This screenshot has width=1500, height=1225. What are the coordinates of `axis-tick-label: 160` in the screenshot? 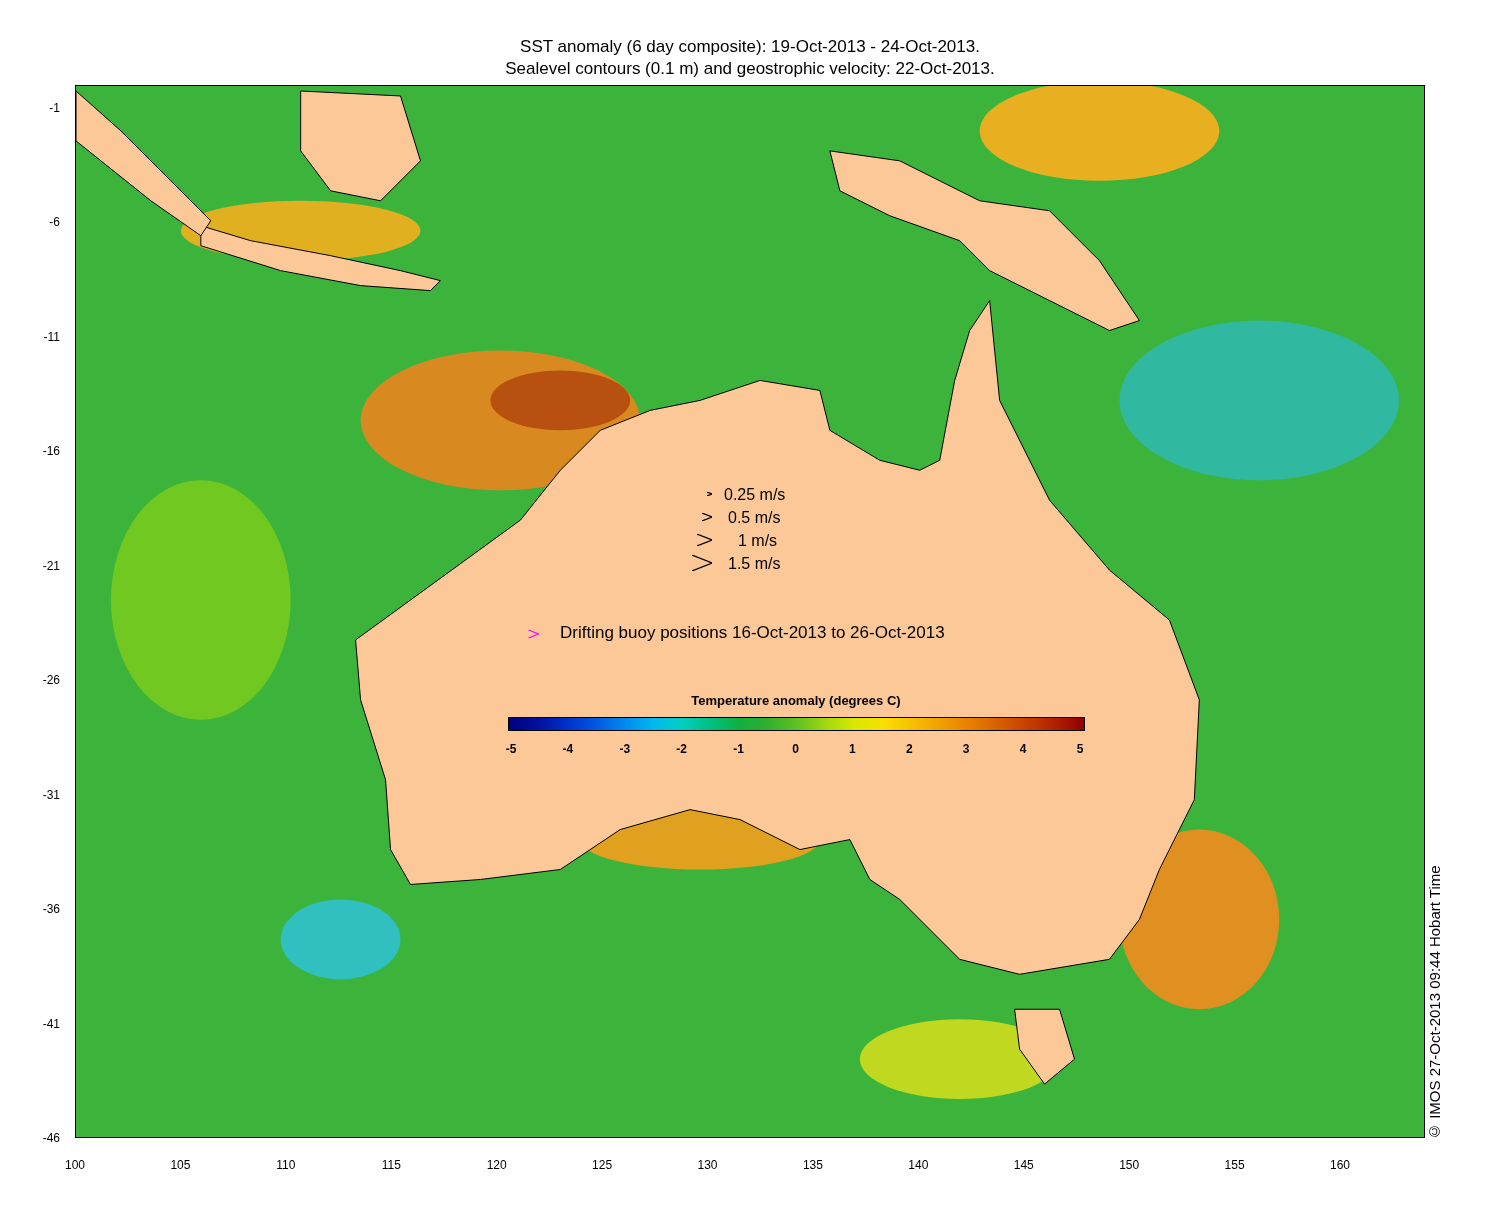 It's located at (1340, 1165).